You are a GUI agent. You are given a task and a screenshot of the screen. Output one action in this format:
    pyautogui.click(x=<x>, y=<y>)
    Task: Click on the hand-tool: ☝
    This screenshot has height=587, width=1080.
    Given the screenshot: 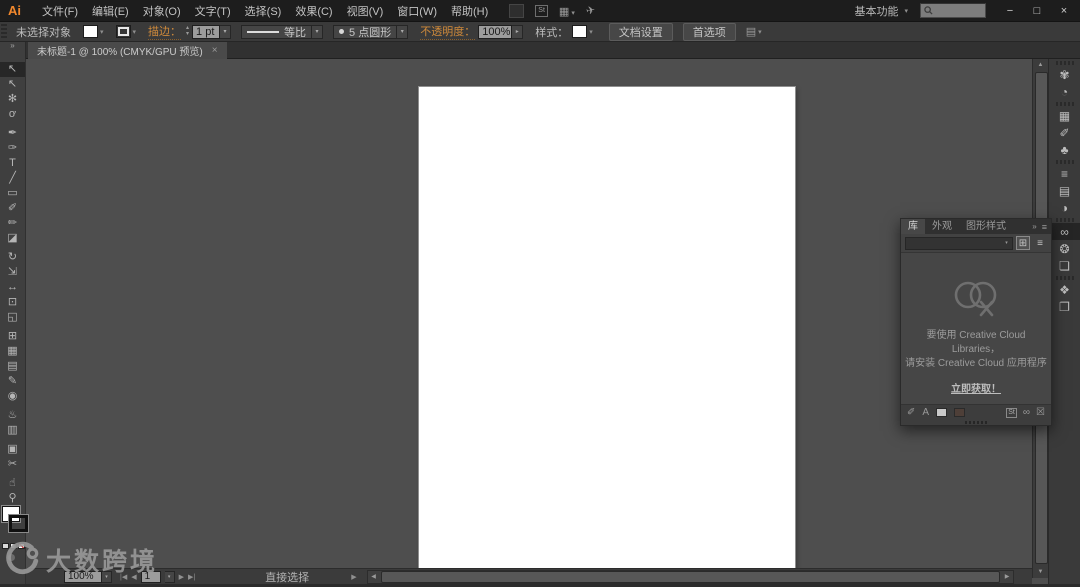 What is the action you would take?
    pyautogui.click(x=12, y=483)
    